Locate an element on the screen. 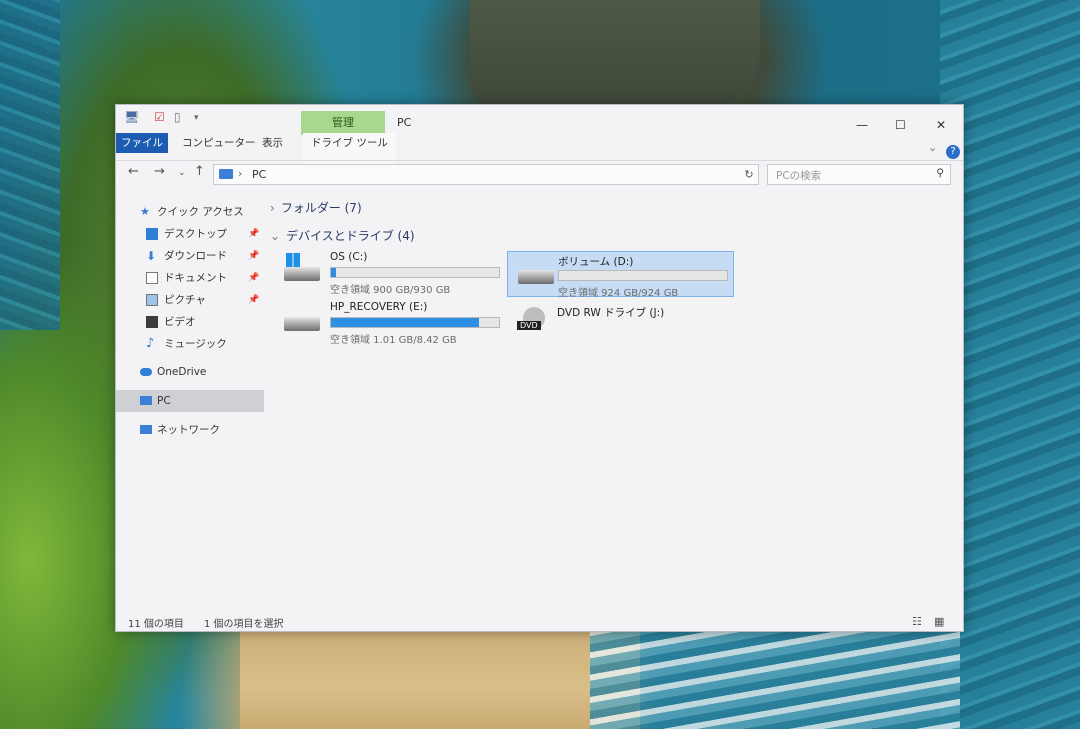  drive-d: ボリューム (D:) 空き領域 924 GB/924 GB is located at coordinates (620, 275).